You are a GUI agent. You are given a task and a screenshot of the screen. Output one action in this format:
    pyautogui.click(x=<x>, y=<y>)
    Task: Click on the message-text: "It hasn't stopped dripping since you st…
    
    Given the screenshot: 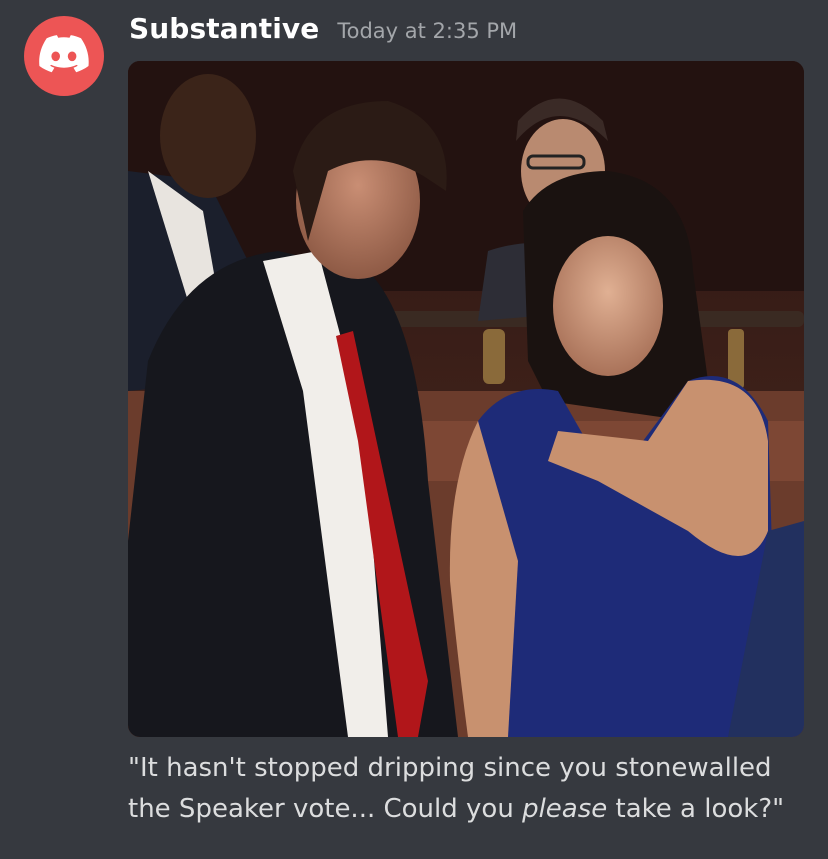 What is the action you would take?
    pyautogui.click(x=473, y=789)
    